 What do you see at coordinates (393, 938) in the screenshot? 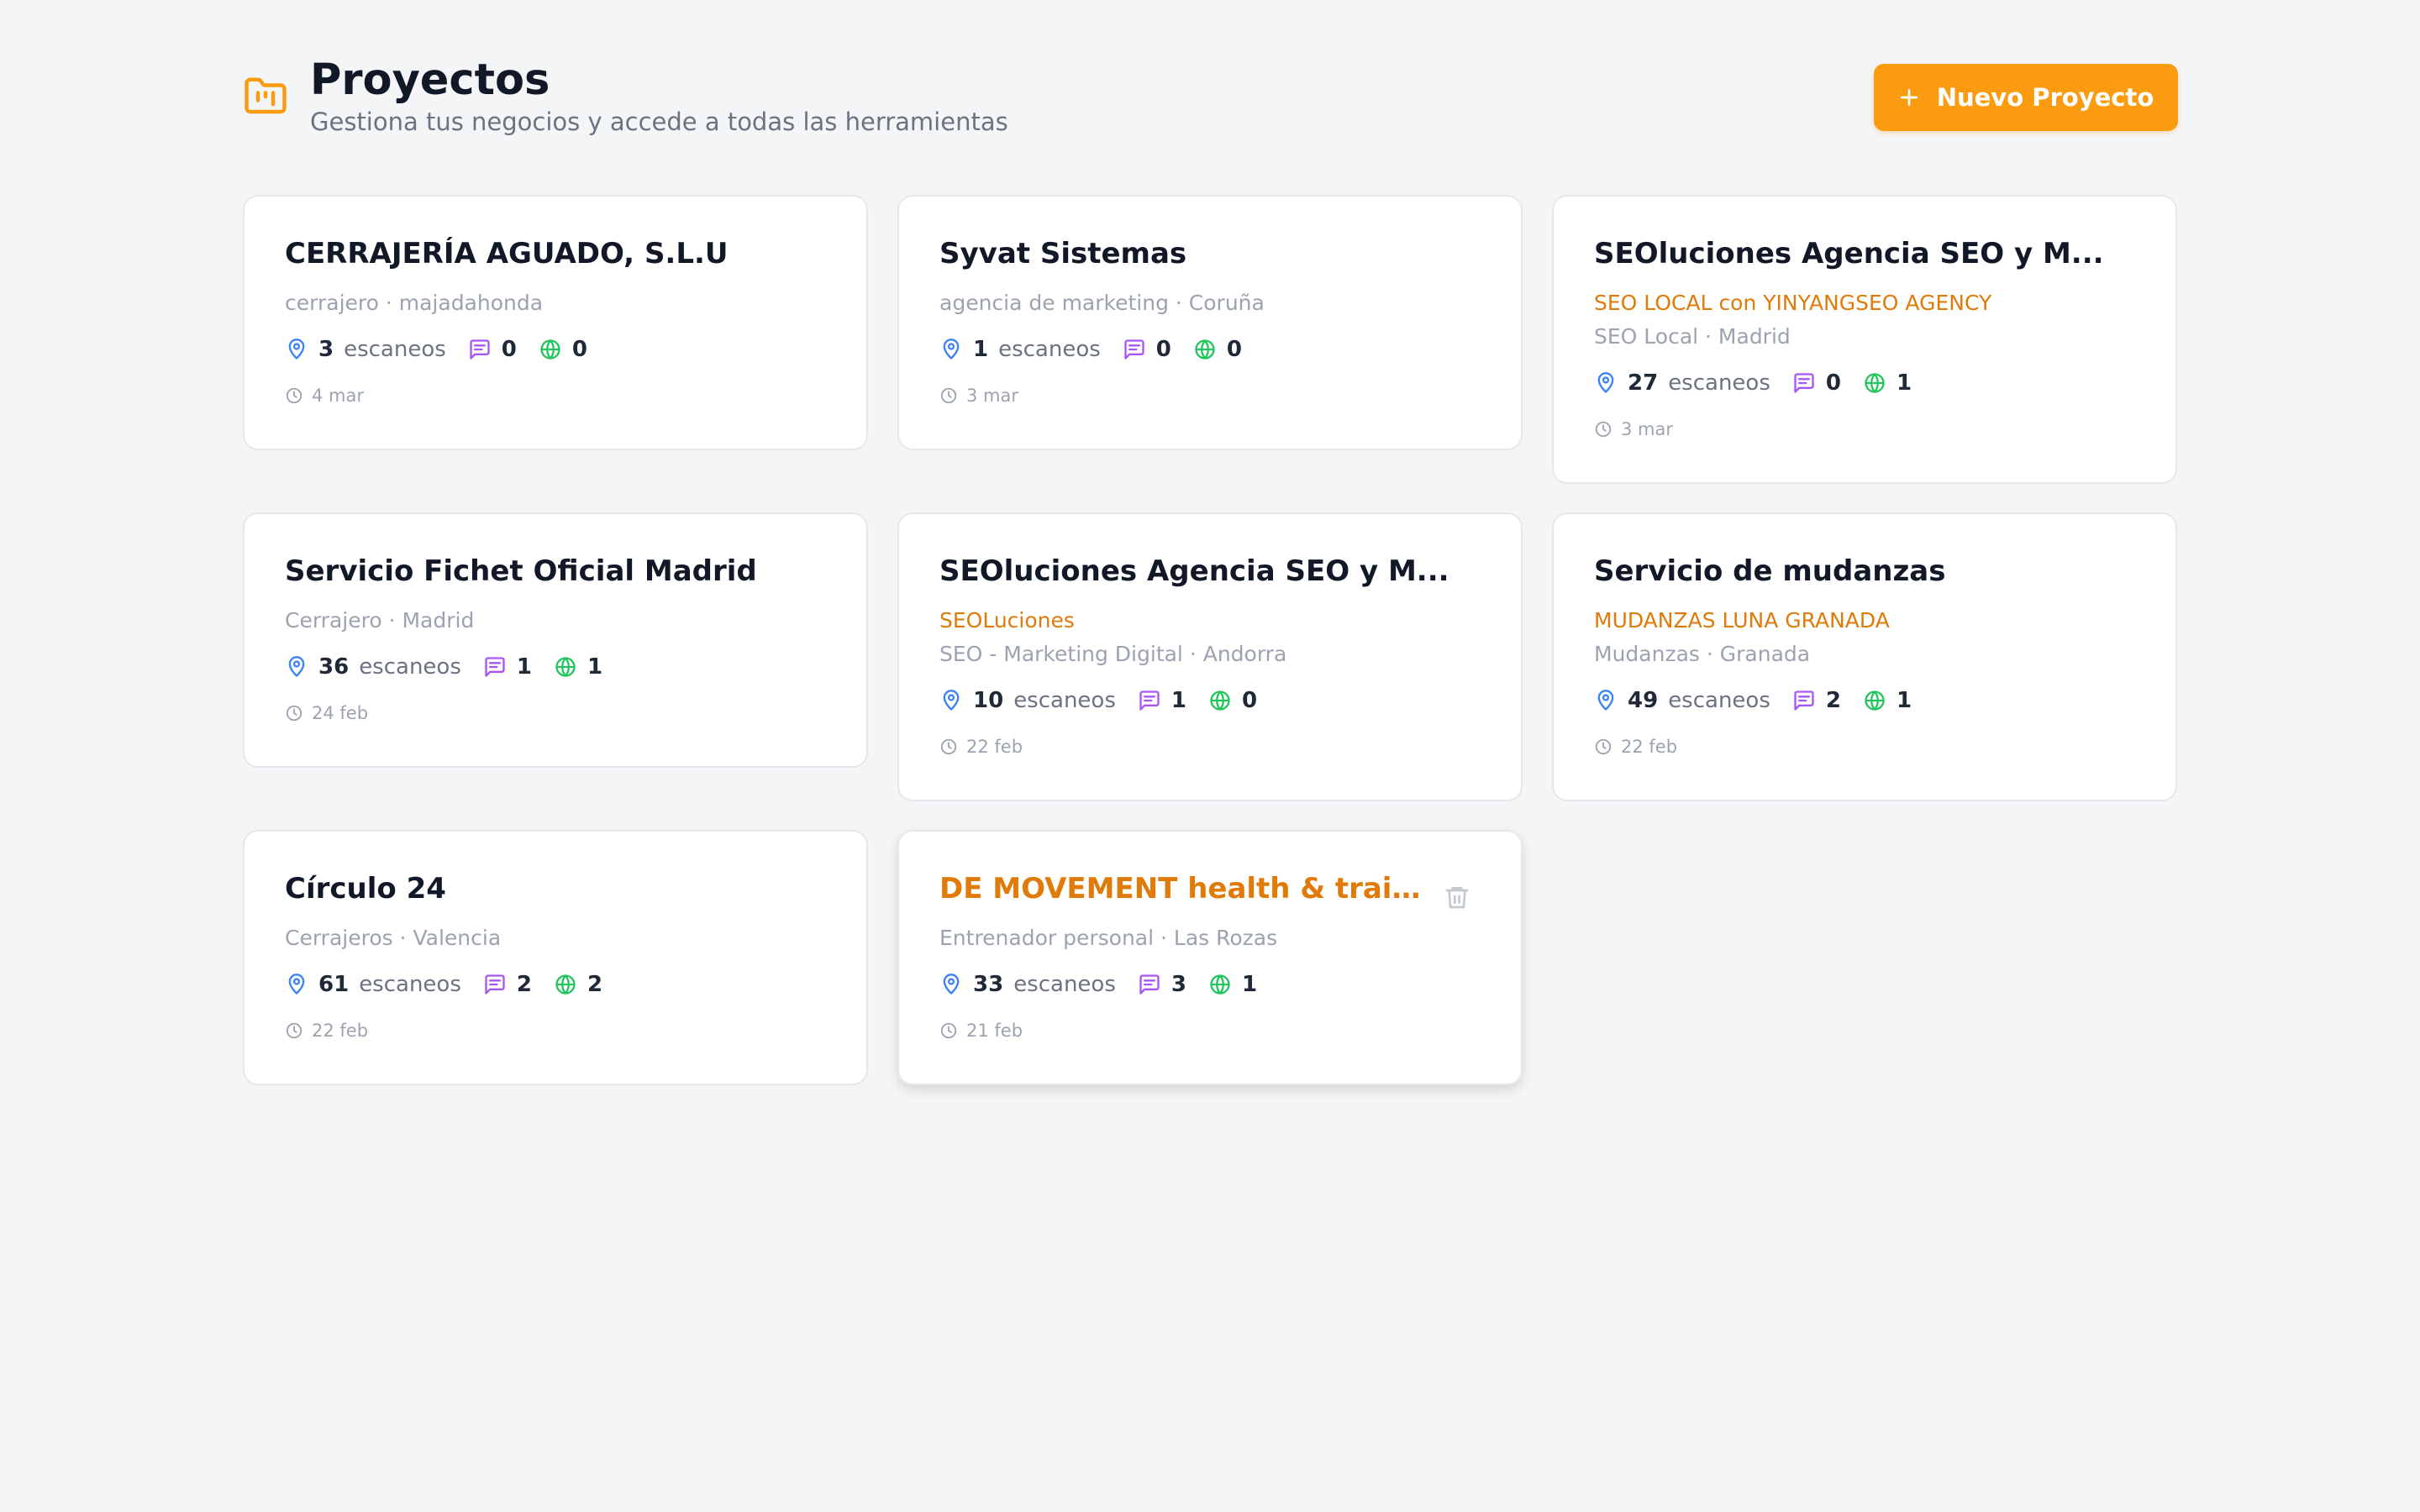
I see `project-meta: Cerrajeros · Valencia` at bounding box center [393, 938].